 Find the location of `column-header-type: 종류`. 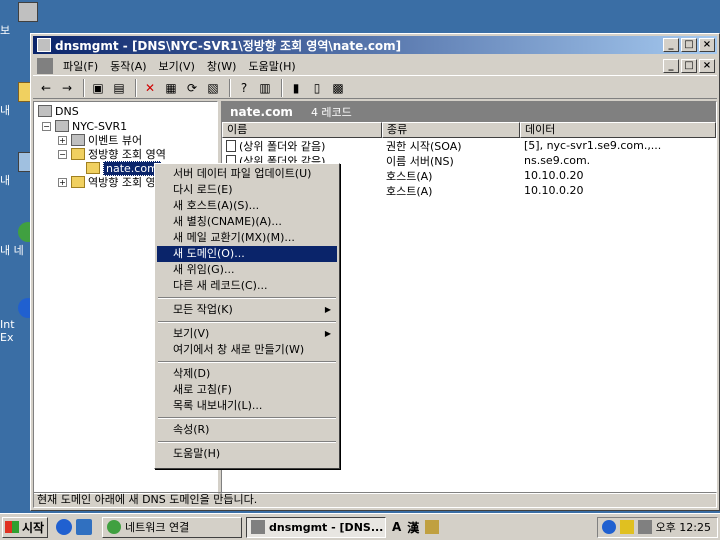

column-header-type: 종류 is located at coordinates (451, 130).